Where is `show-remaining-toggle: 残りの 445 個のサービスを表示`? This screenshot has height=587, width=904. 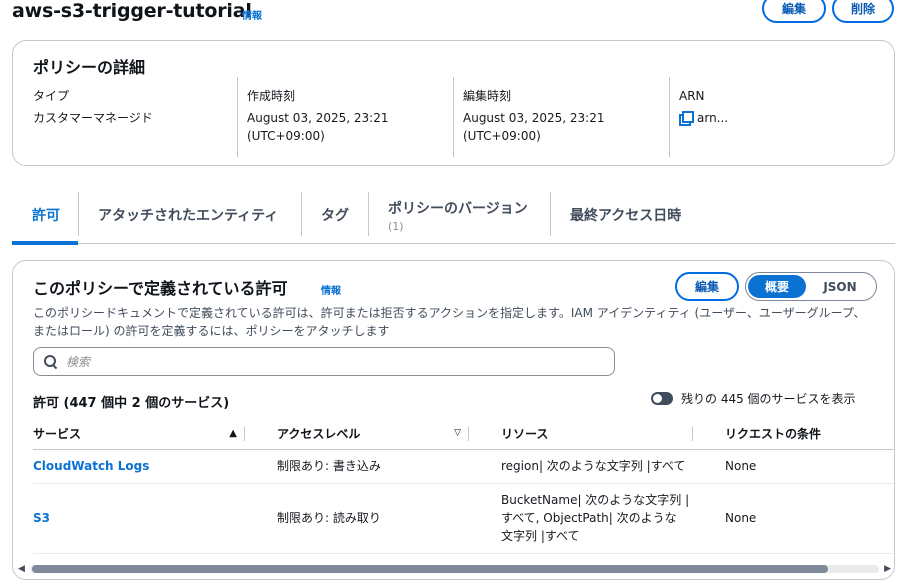 show-remaining-toggle: 残りの 445 個のサービスを表示 is located at coordinates (753, 398).